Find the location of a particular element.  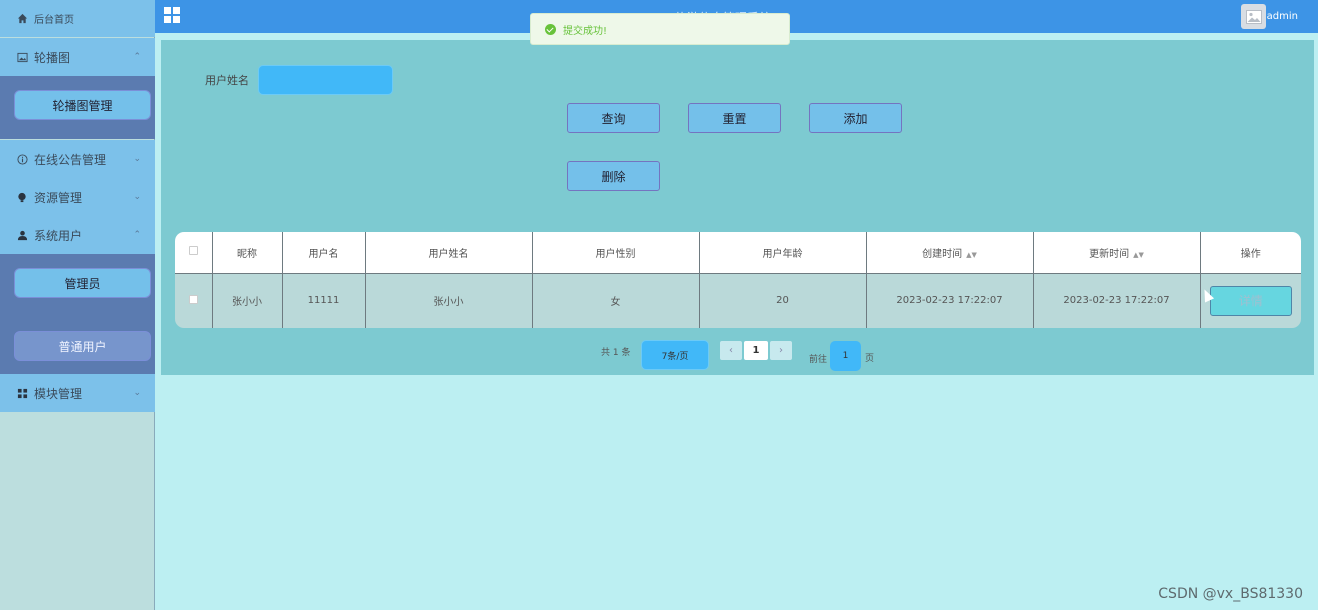

delete-button: 删除 is located at coordinates (613, 176).